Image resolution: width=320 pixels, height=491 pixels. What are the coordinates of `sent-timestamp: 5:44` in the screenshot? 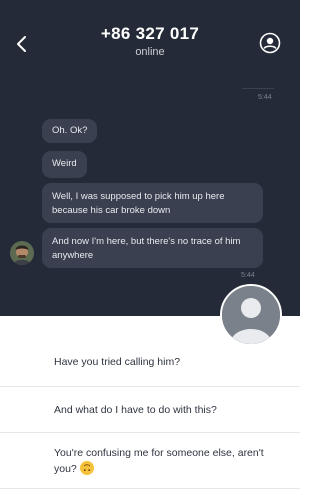 It's located at (265, 97).